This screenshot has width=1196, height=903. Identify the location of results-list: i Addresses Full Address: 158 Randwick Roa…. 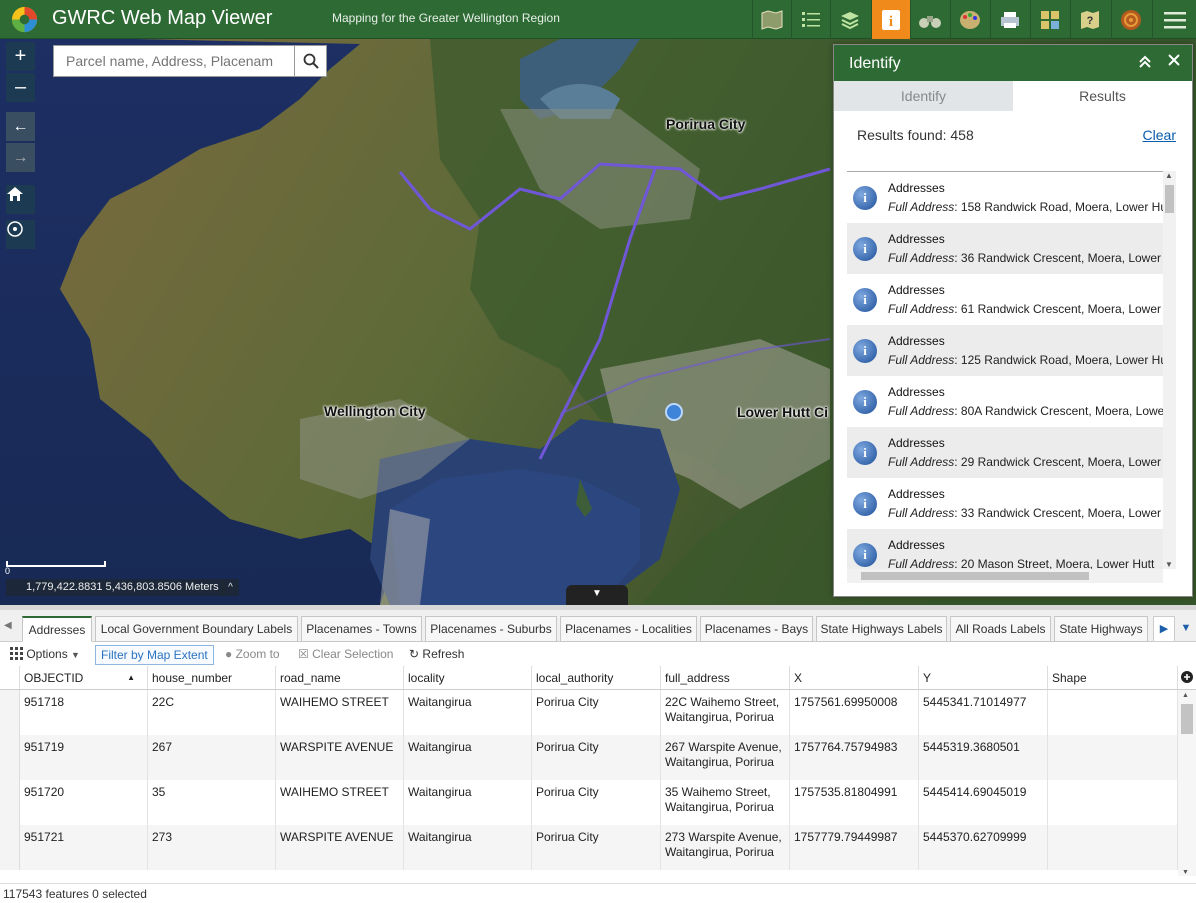
(1005, 370).